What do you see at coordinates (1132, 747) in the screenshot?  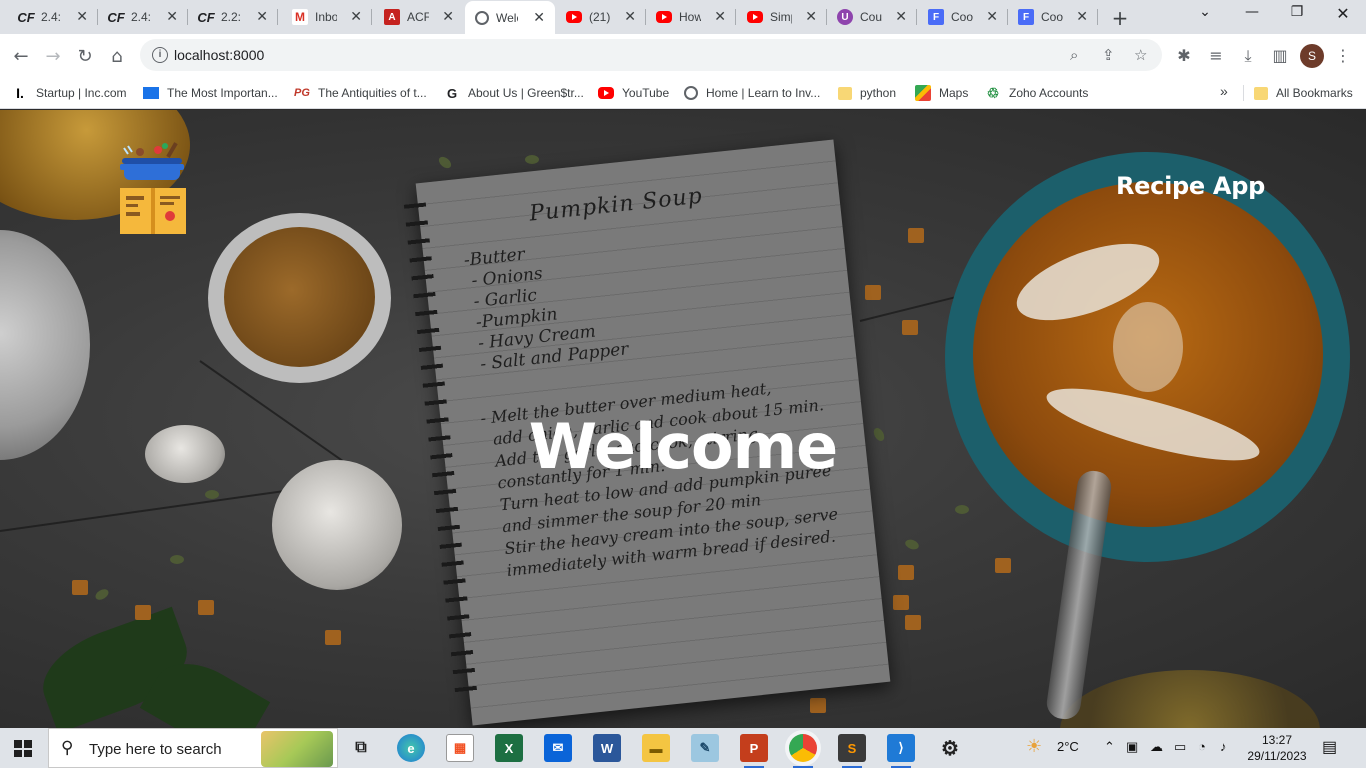 I see `meet-now-icon: ▣` at bounding box center [1132, 747].